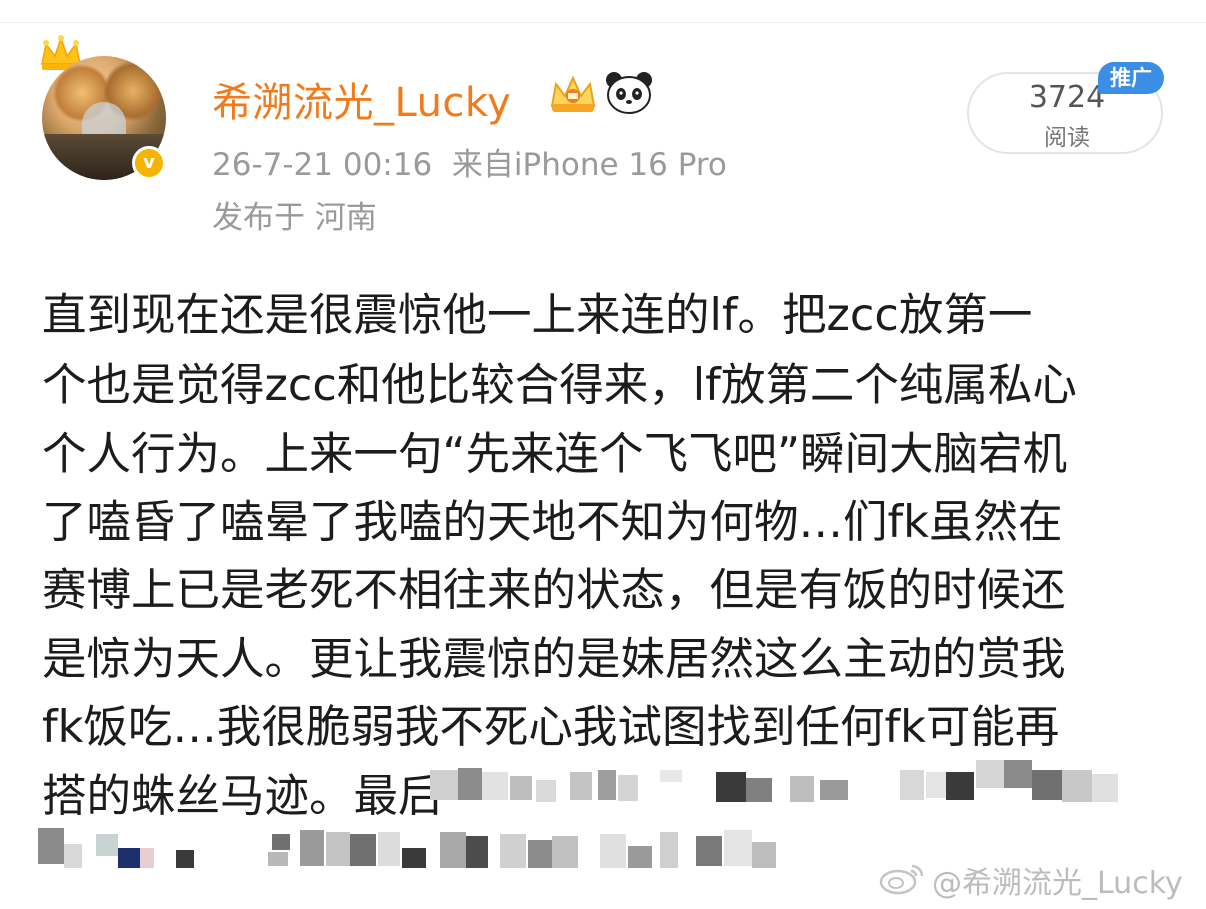 This screenshot has width=1206, height=909. Describe the element at coordinates (901, 879) in the screenshot. I see `weibo-logo-icon` at that location.